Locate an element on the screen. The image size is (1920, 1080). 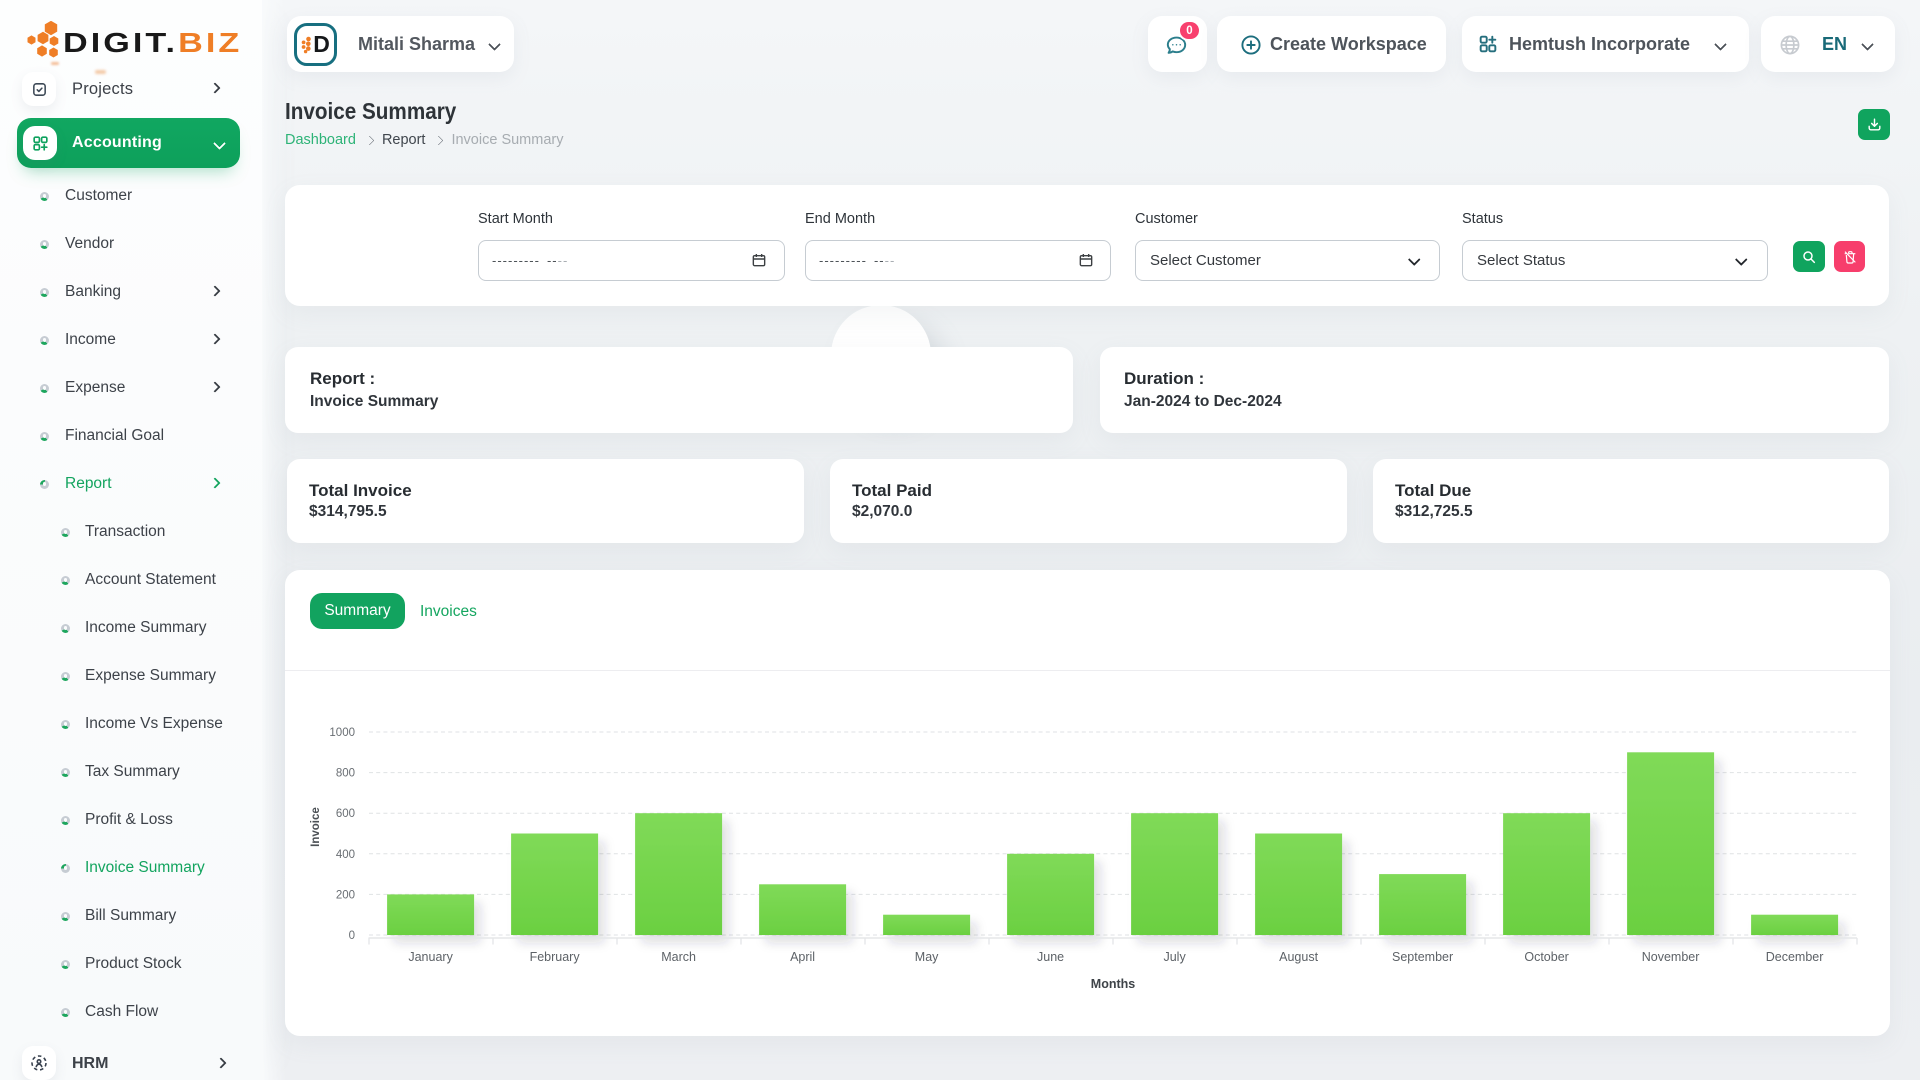
svg-text: 200 is located at coordinates (345, 895).